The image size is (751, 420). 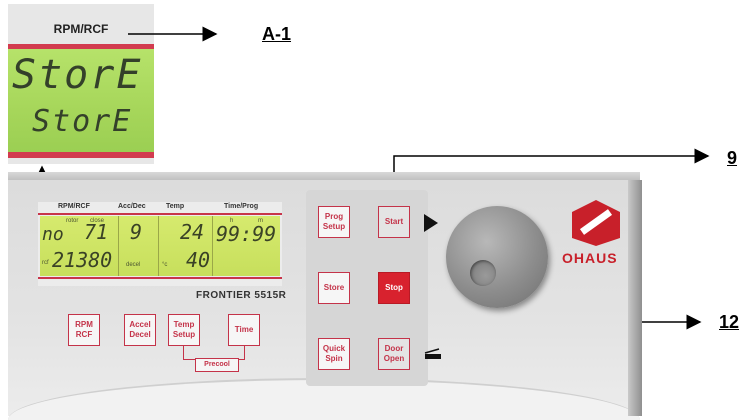 What do you see at coordinates (334, 288) in the screenshot?
I see `store-button: Store` at bounding box center [334, 288].